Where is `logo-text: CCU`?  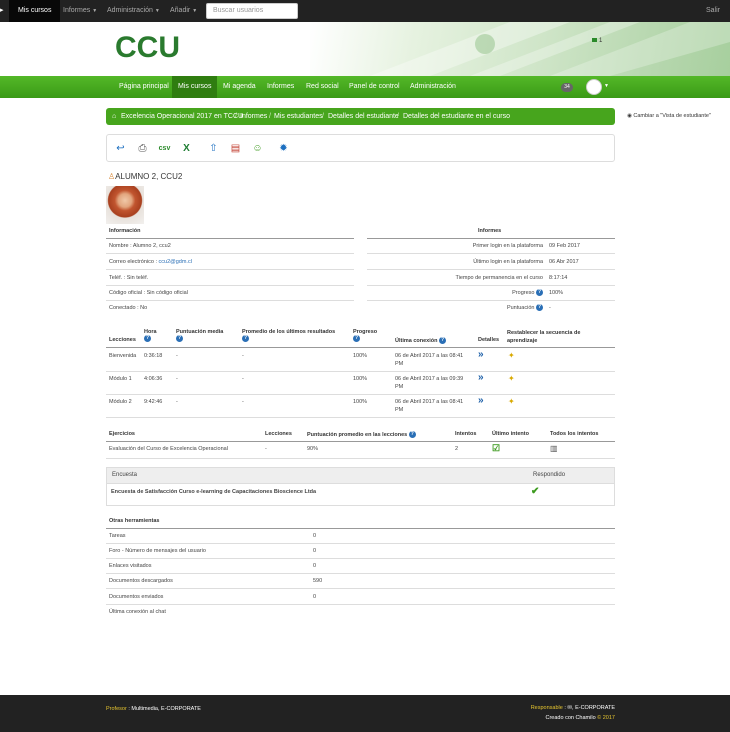 logo-text: CCU is located at coordinates (147, 47).